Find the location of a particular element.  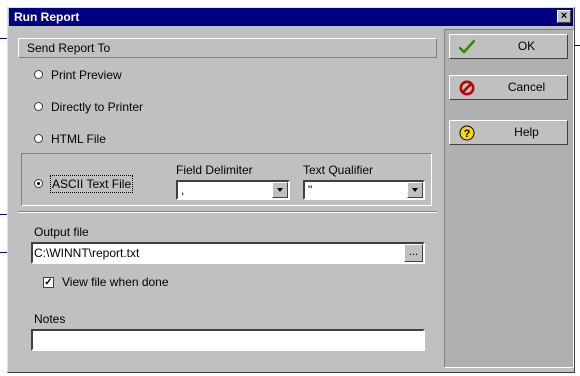

radio-label: Print Preview is located at coordinates (86, 75).